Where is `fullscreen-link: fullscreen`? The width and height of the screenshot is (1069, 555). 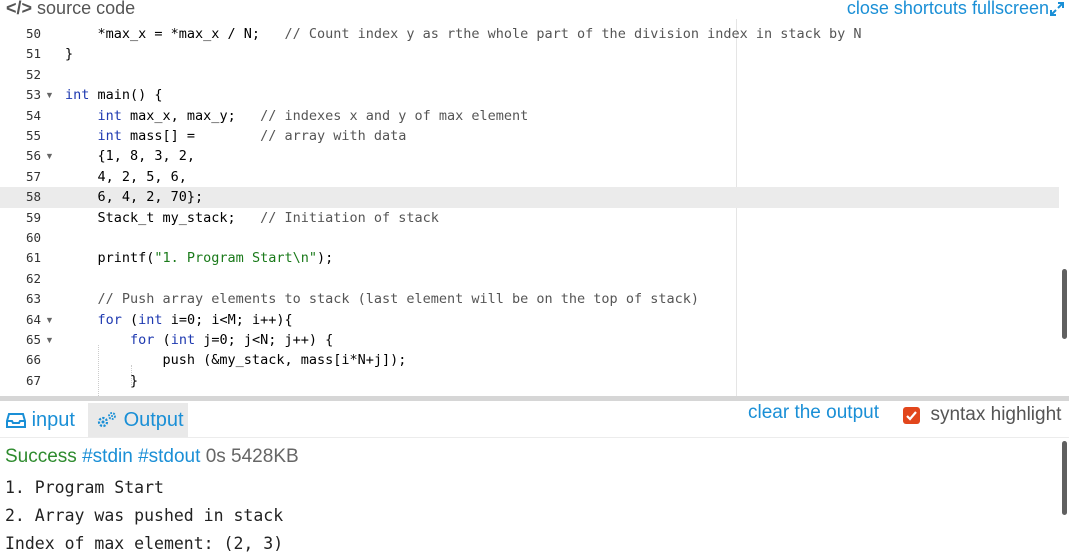
fullscreen-link: fullscreen is located at coordinates (1010, 9).